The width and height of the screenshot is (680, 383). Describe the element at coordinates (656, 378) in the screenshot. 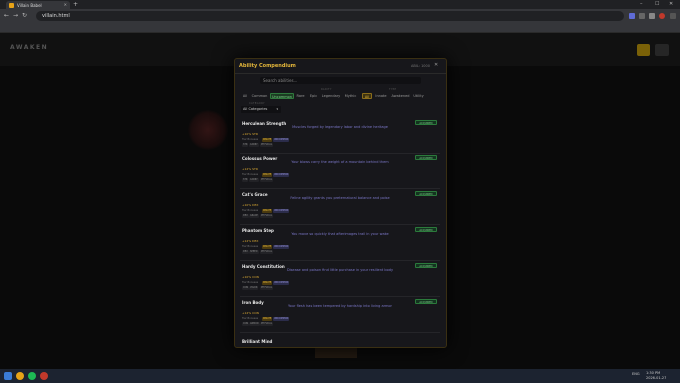

I see `clock-date: 2026-01-27` at that location.